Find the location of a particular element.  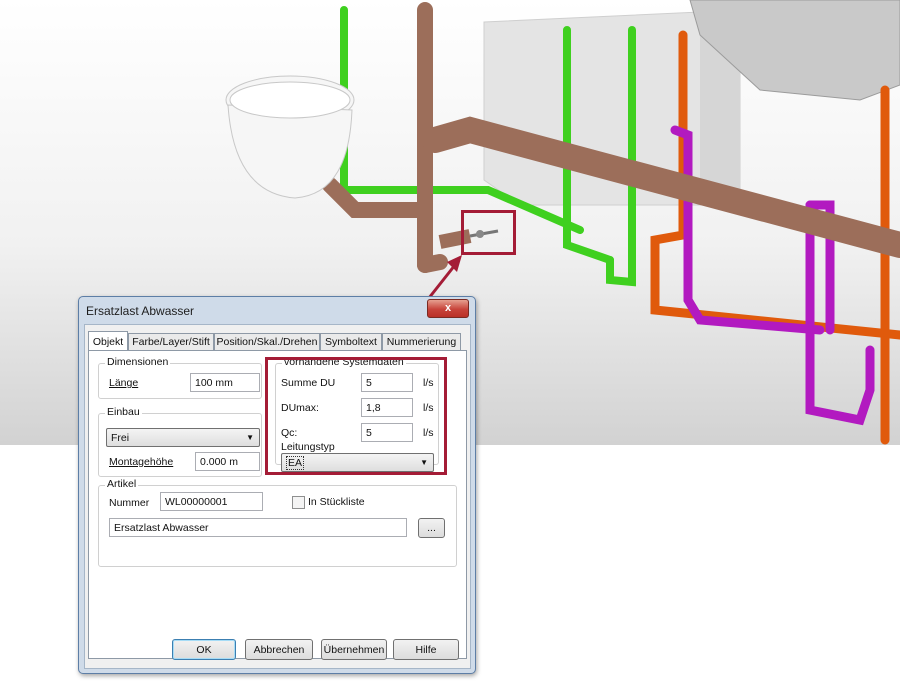

systemdaten-highlight is located at coordinates (356, 416).